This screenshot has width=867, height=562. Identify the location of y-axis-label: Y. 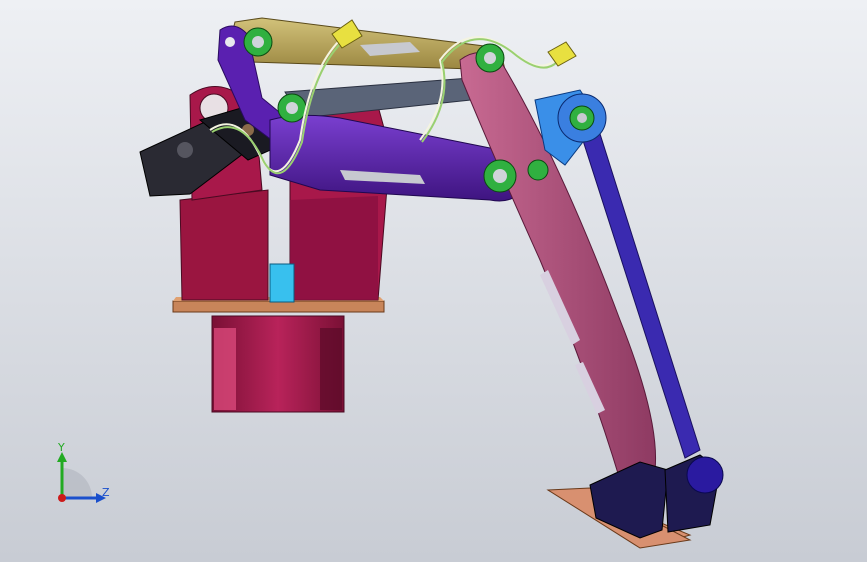
(61, 447).